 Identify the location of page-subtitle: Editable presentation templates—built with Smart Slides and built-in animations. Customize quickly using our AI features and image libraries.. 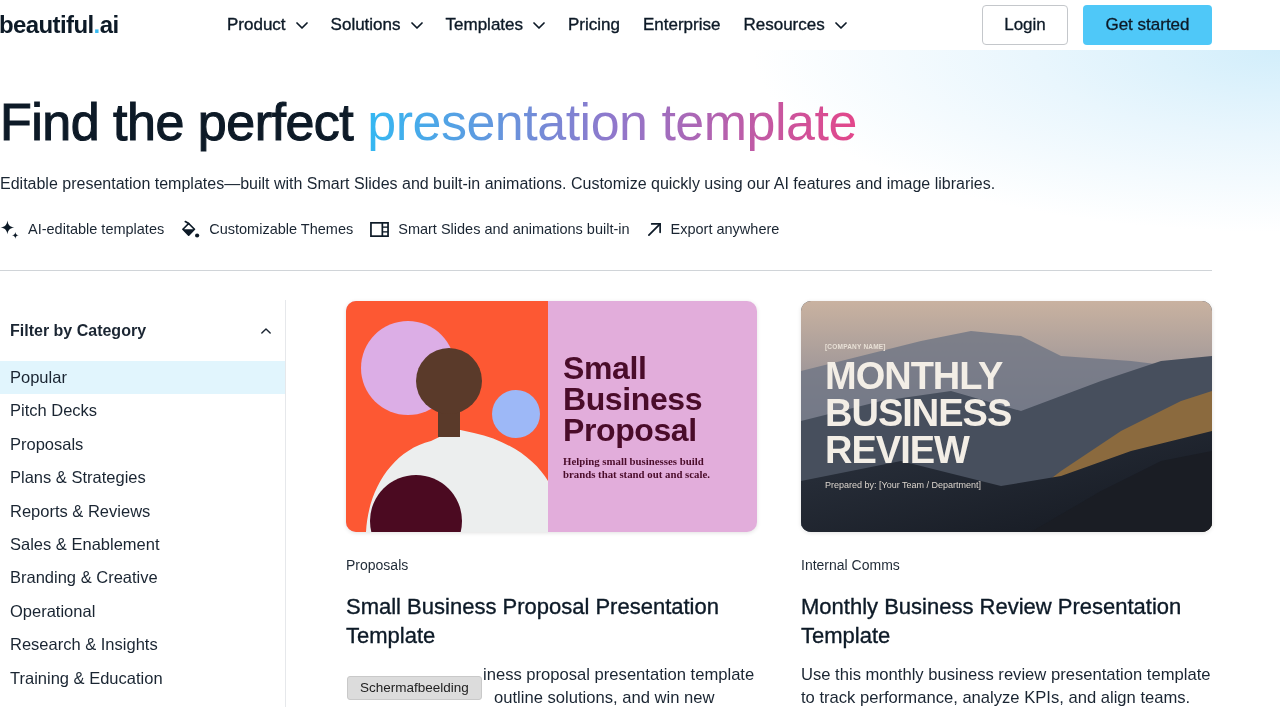
(498, 184).